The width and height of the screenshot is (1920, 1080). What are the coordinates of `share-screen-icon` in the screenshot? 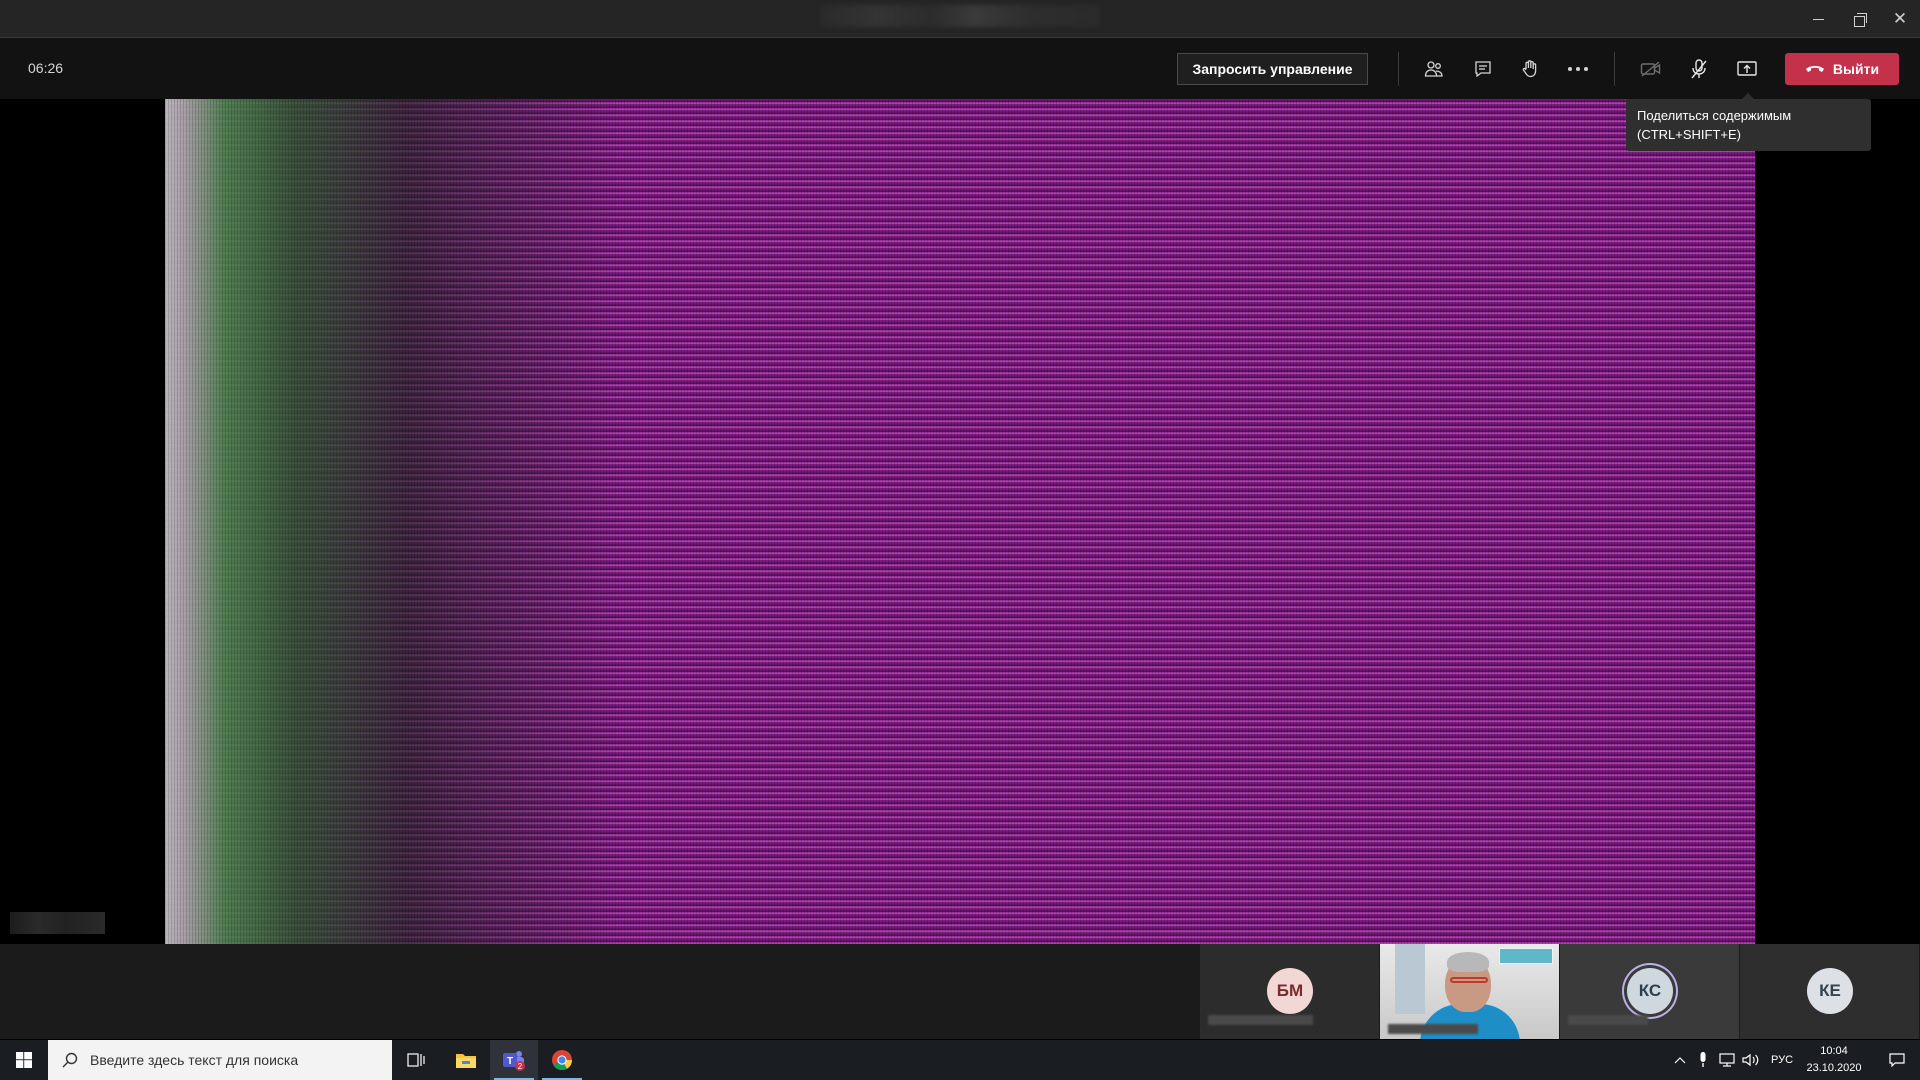 It's located at (1747, 68).